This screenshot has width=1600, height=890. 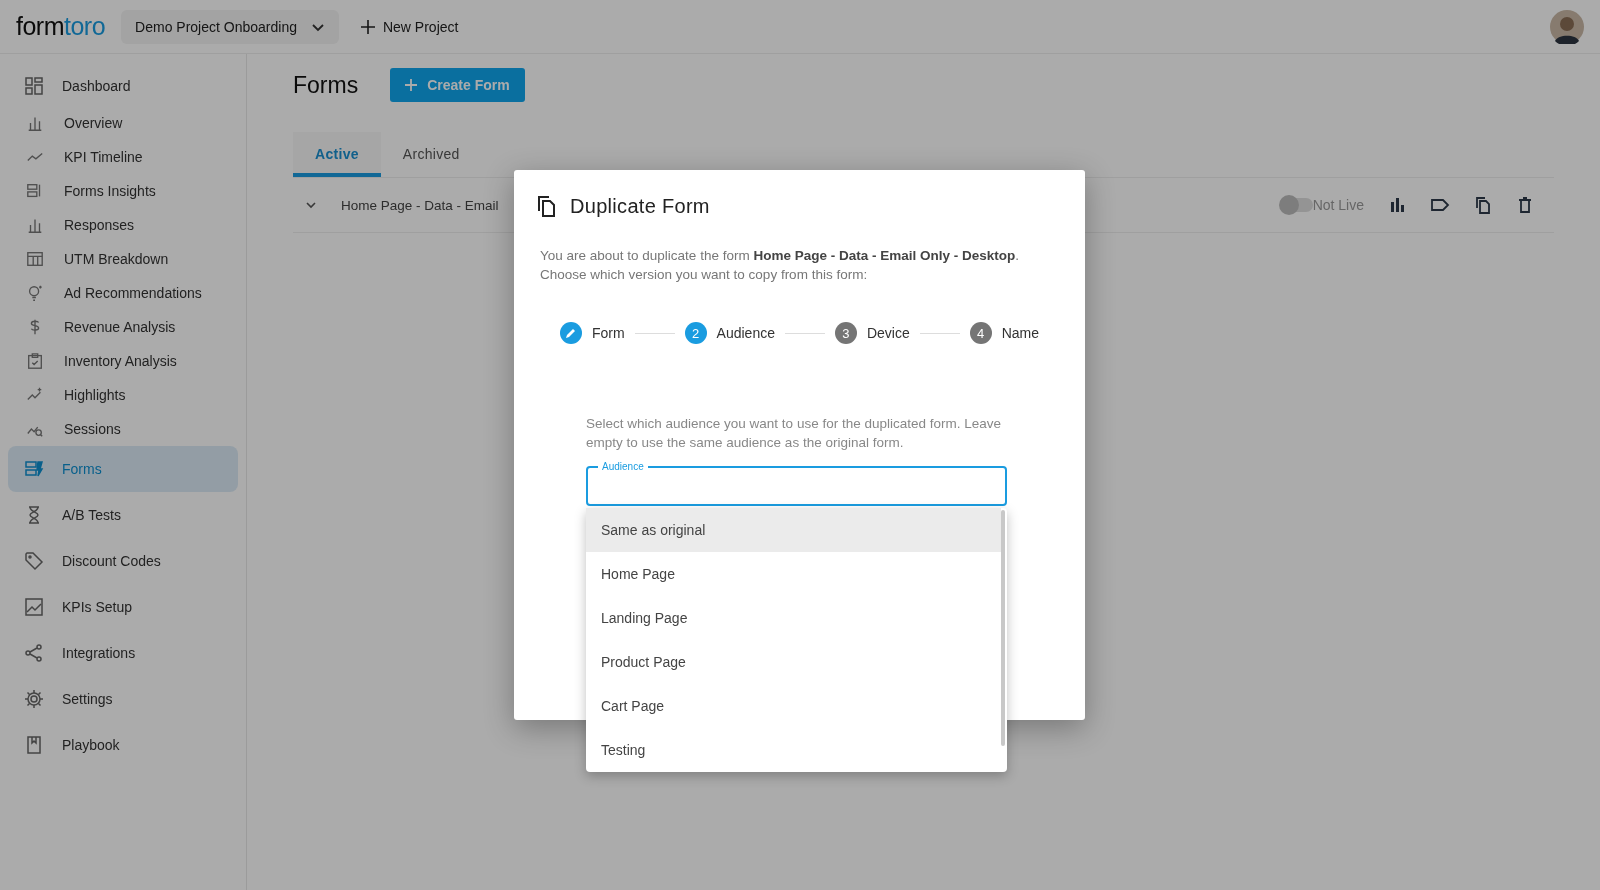 I want to click on step: 4 Name, so click(x=1004, y=333).